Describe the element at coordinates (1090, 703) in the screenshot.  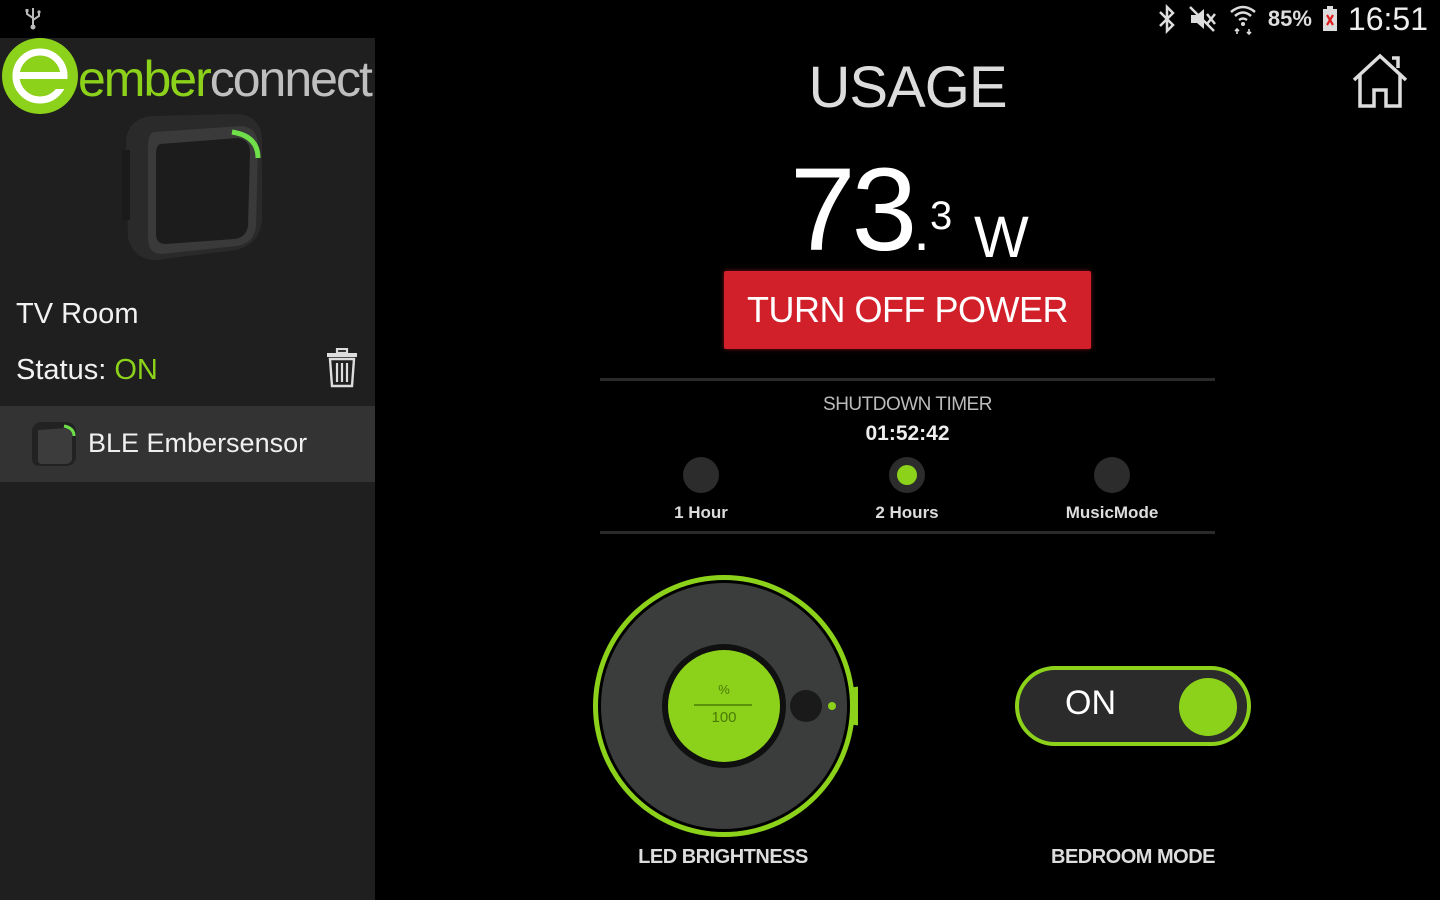
I see `toggle-state: ON` at that location.